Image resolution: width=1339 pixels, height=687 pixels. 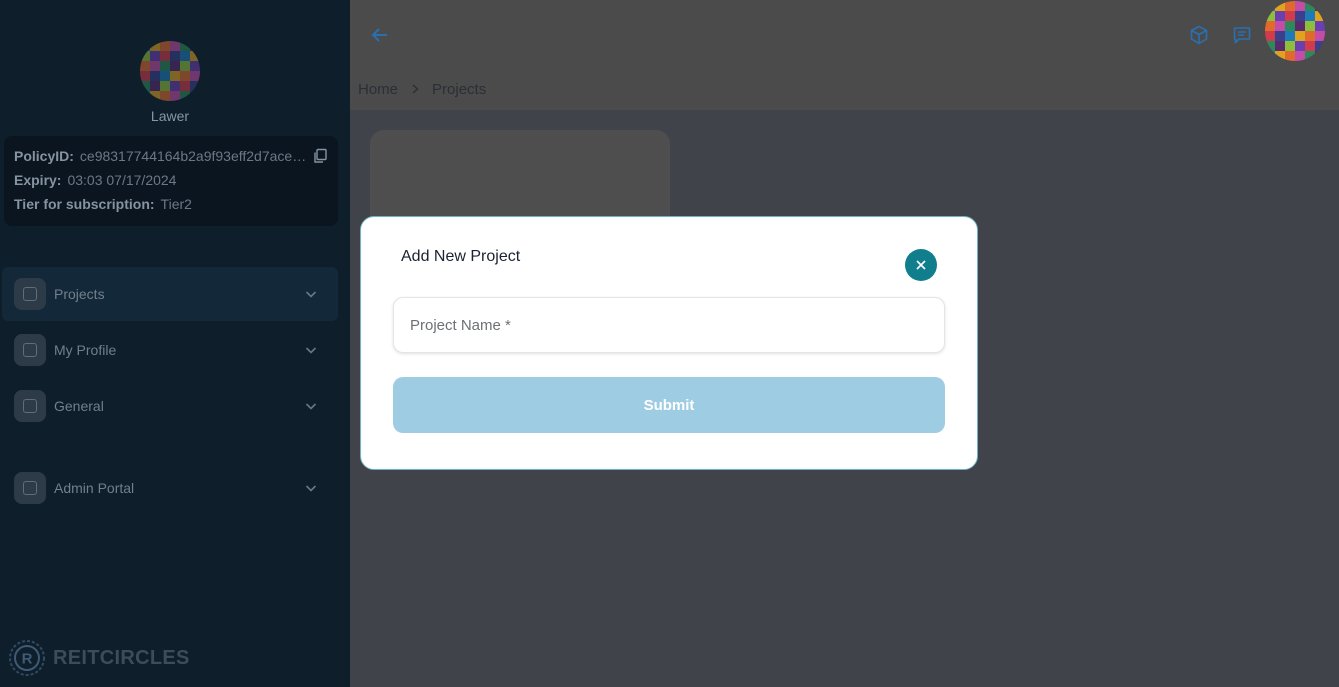 I want to click on close-button, so click(x=921, y=265).